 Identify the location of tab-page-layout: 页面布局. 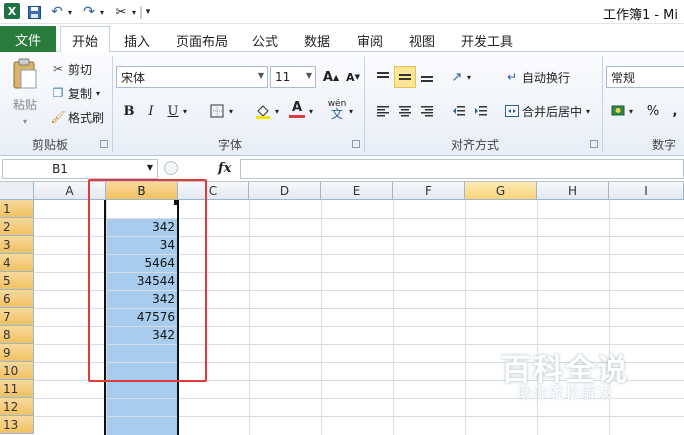
(202, 40).